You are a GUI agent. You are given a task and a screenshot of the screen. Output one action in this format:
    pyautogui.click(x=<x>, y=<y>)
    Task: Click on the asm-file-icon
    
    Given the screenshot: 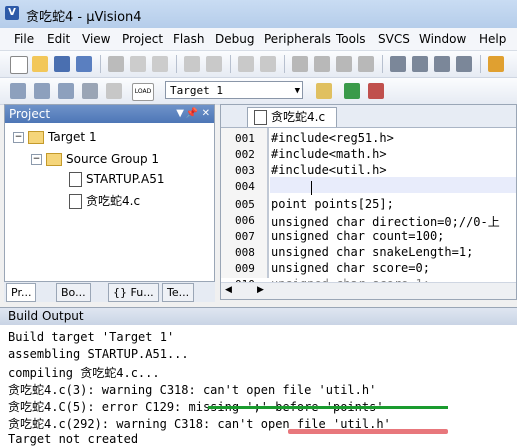 What is the action you would take?
    pyautogui.click(x=75, y=179)
    